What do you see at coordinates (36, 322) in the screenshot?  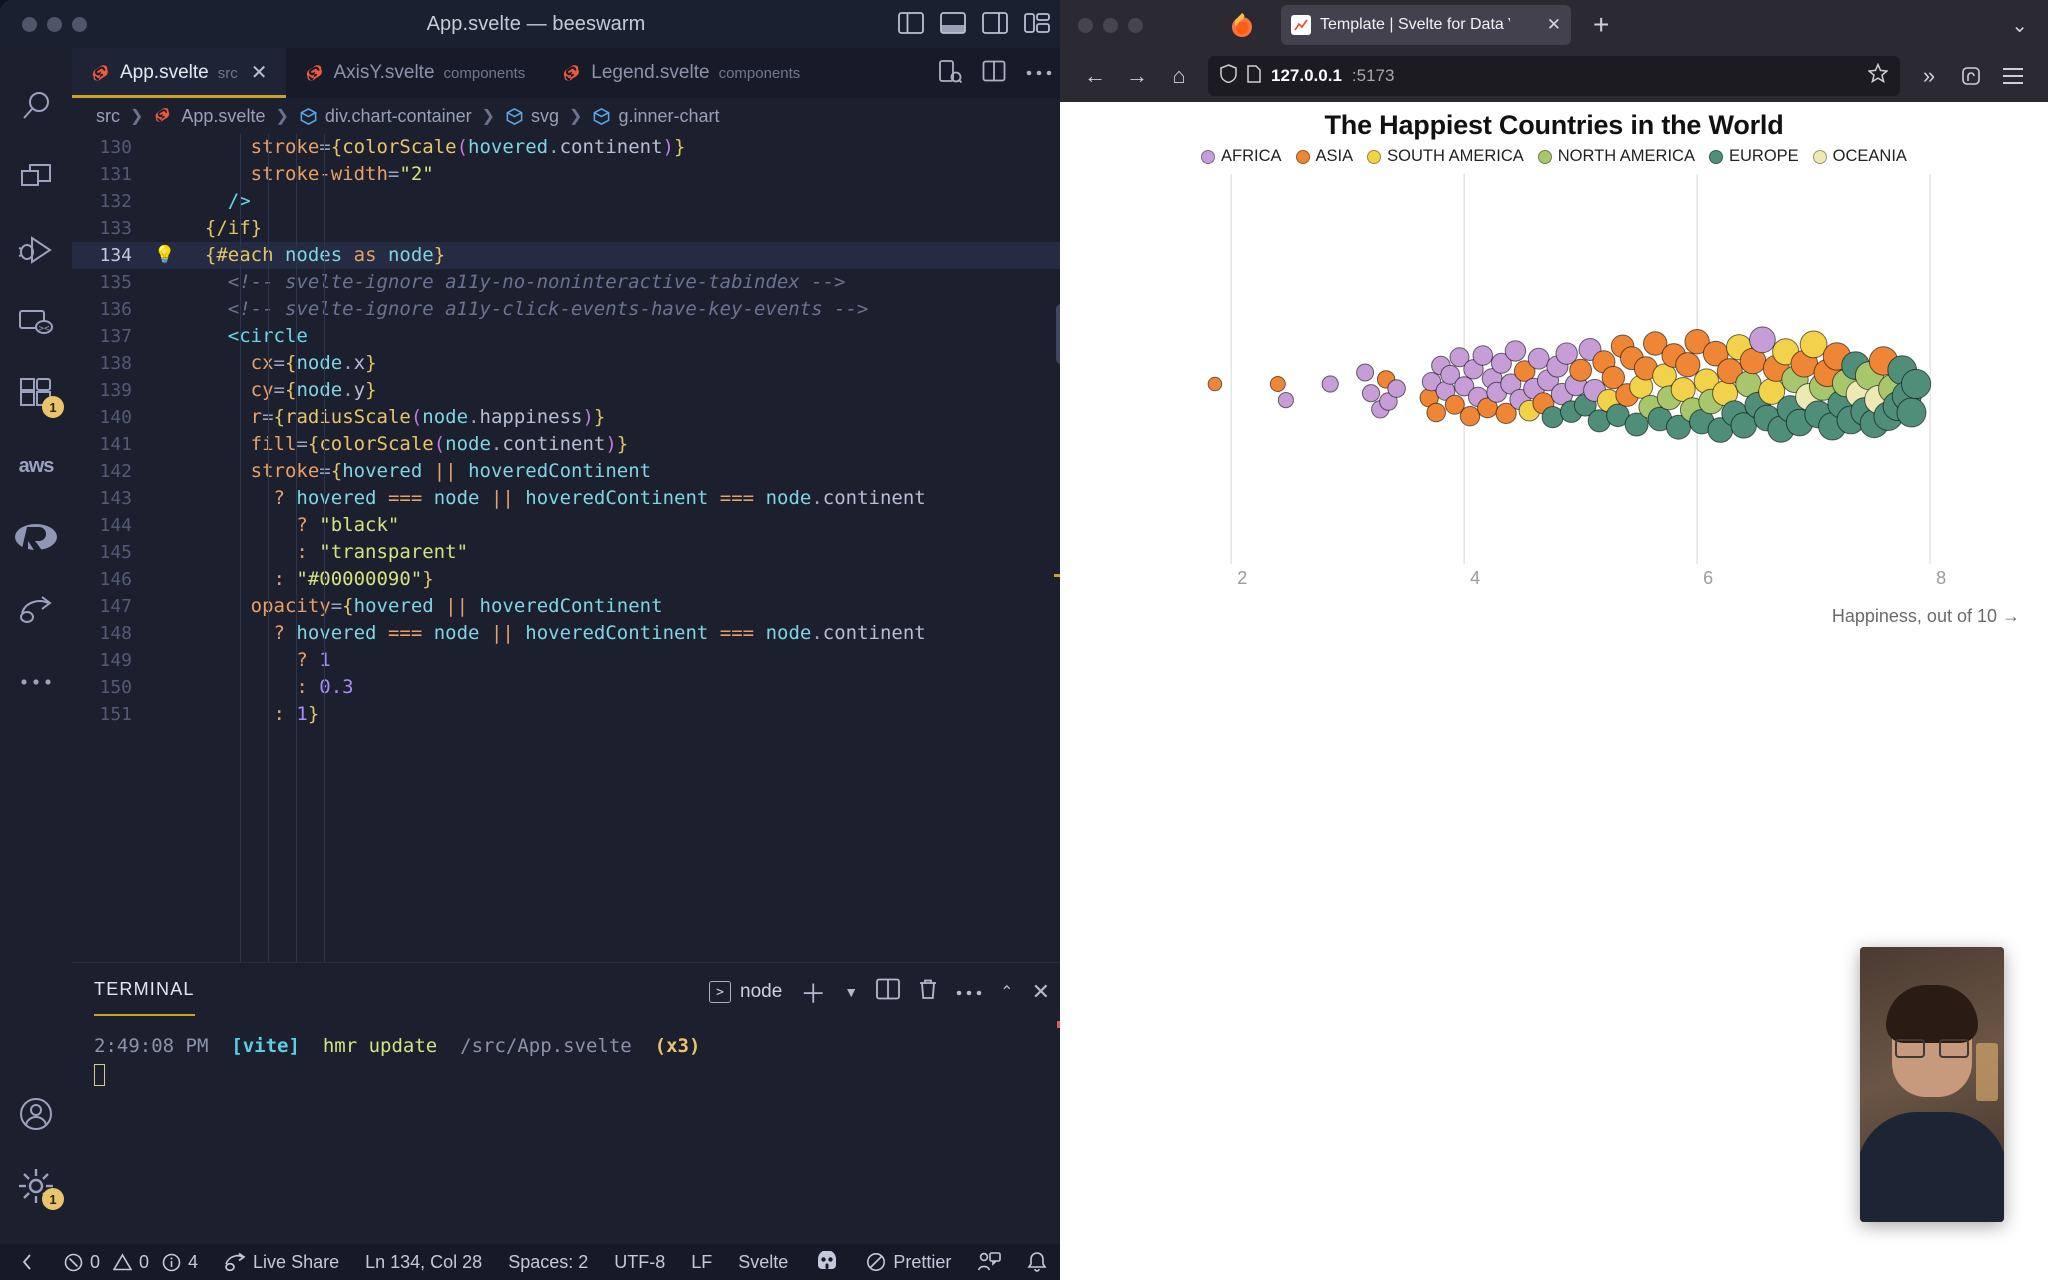 I see `remote-explorer-icon: ><` at bounding box center [36, 322].